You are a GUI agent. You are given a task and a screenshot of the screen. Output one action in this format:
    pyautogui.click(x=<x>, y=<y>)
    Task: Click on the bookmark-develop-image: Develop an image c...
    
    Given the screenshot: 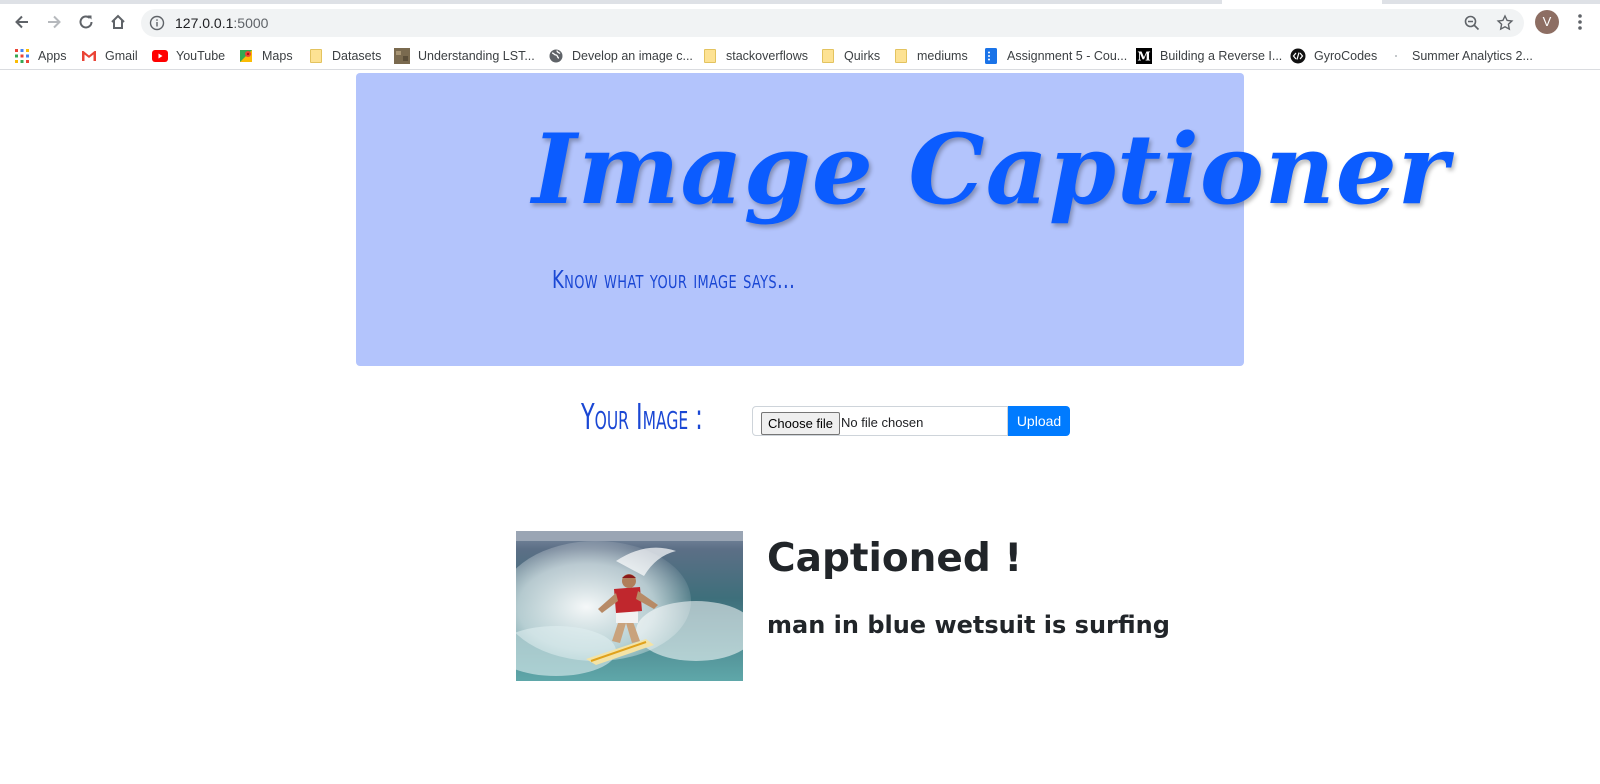 What is the action you would take?
    pyautogui.click(x=620, y=56)
    